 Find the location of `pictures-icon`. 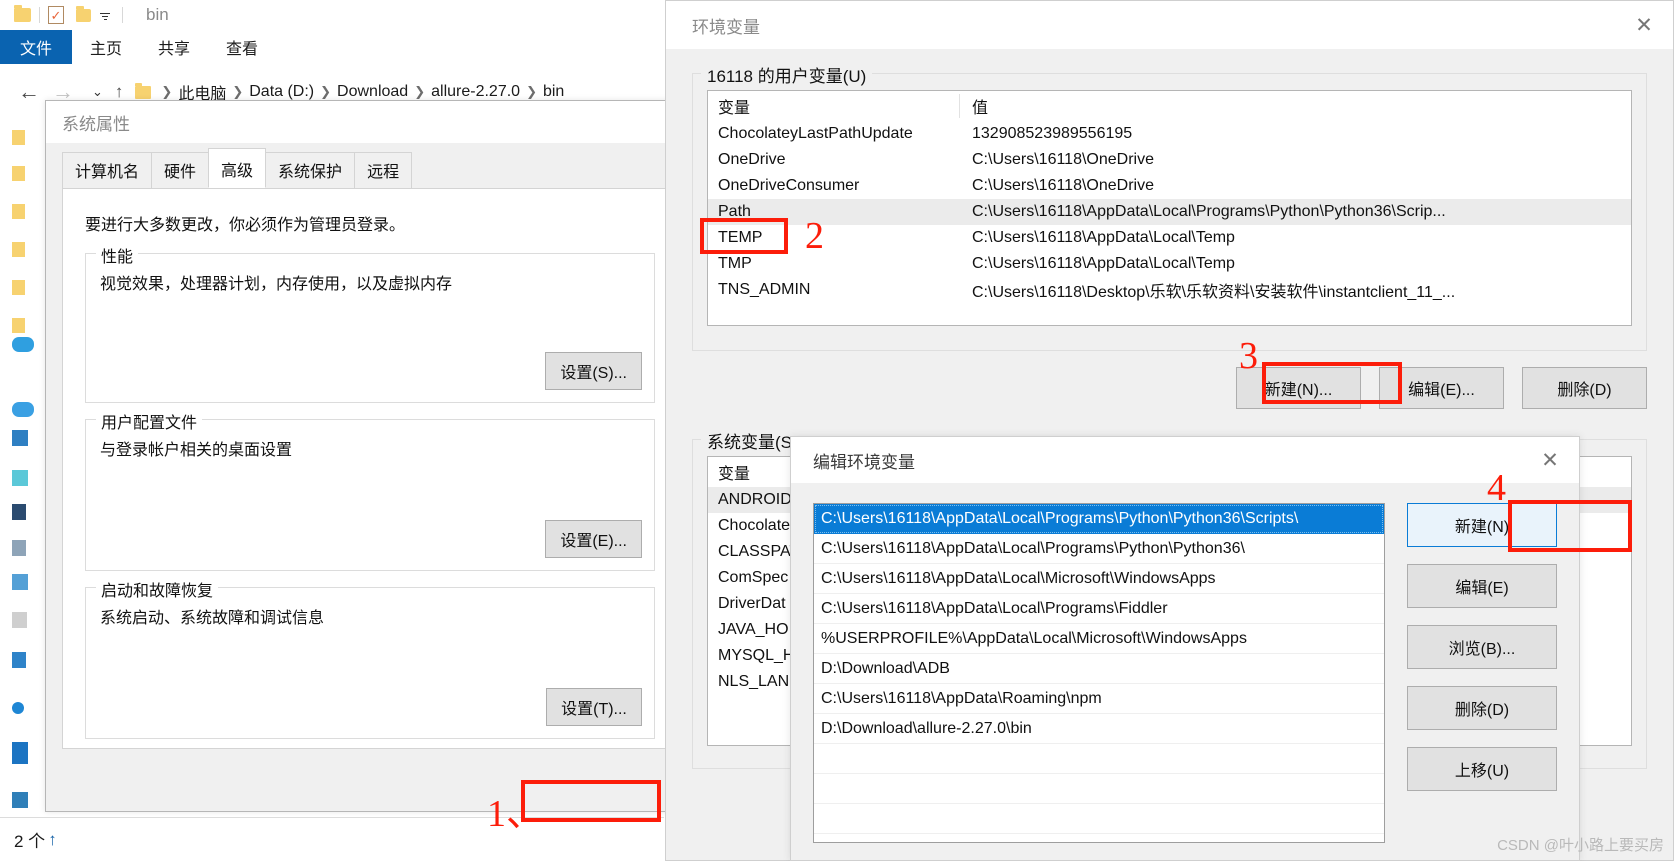

pictures-icon is located at coordinates (20, 582).